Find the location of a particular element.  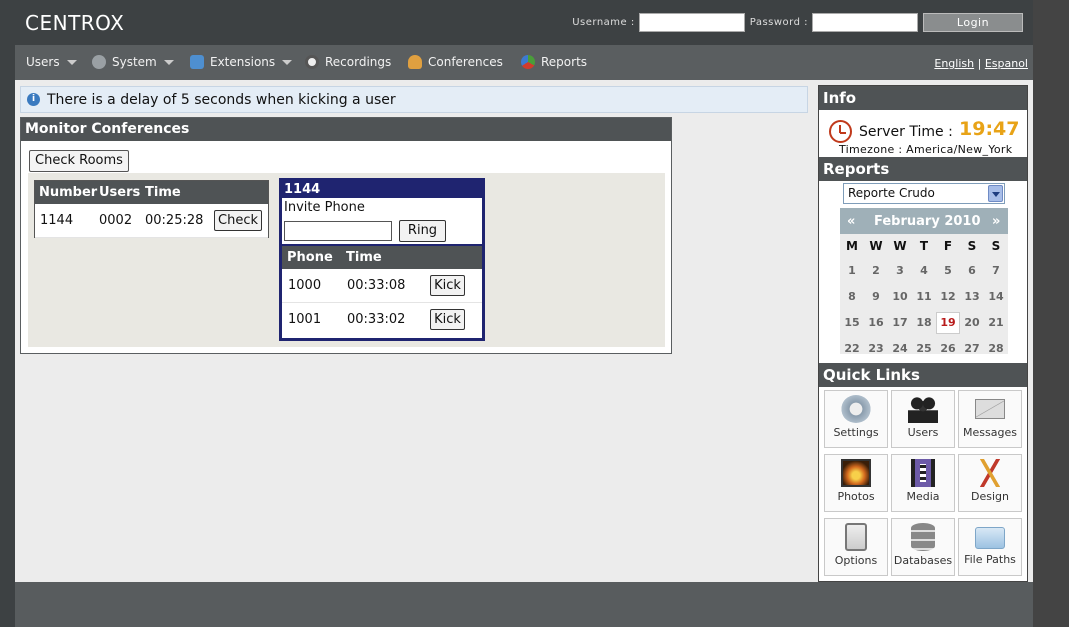

quick-link-label: Settings is located at coordinates (856, 432).